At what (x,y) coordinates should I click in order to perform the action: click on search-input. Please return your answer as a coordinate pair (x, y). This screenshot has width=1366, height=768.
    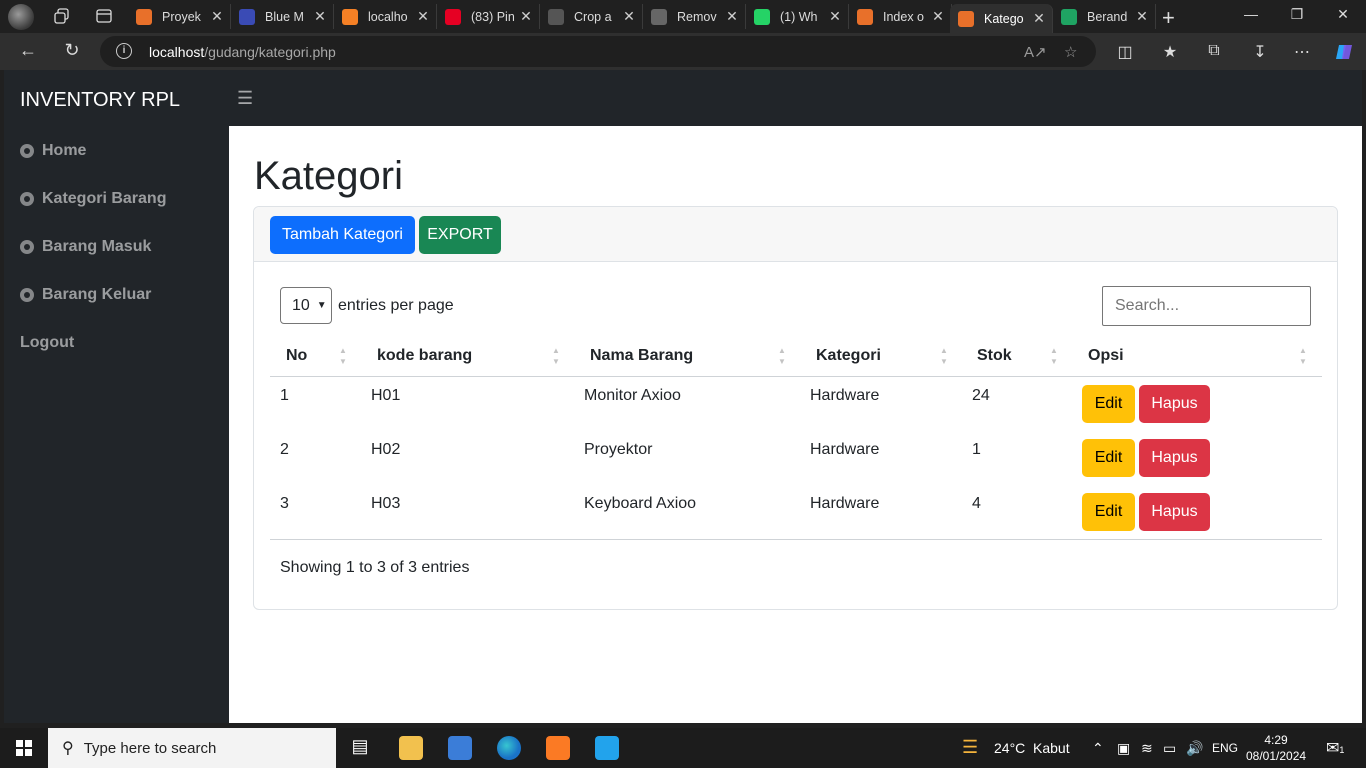
    Looking at the image, I should click on (1206, 306).